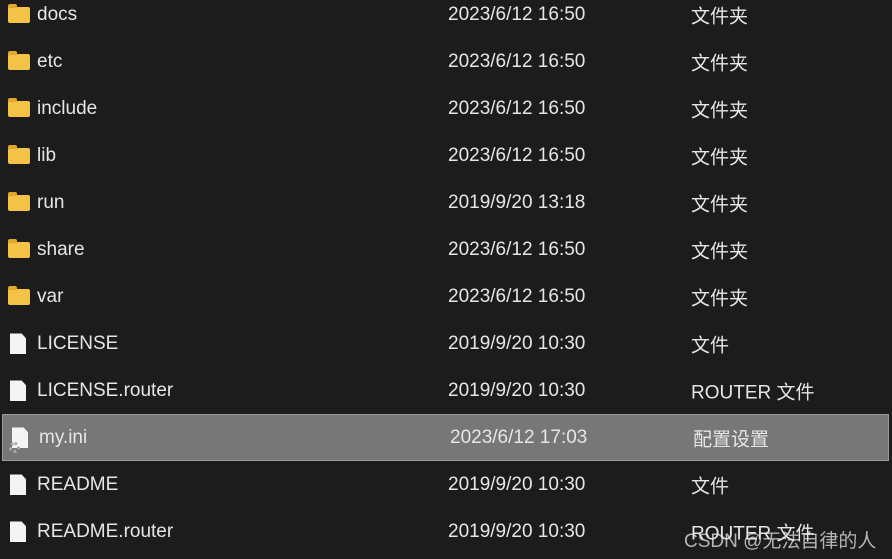  I want to click on file-name: README, so click(78, 484).